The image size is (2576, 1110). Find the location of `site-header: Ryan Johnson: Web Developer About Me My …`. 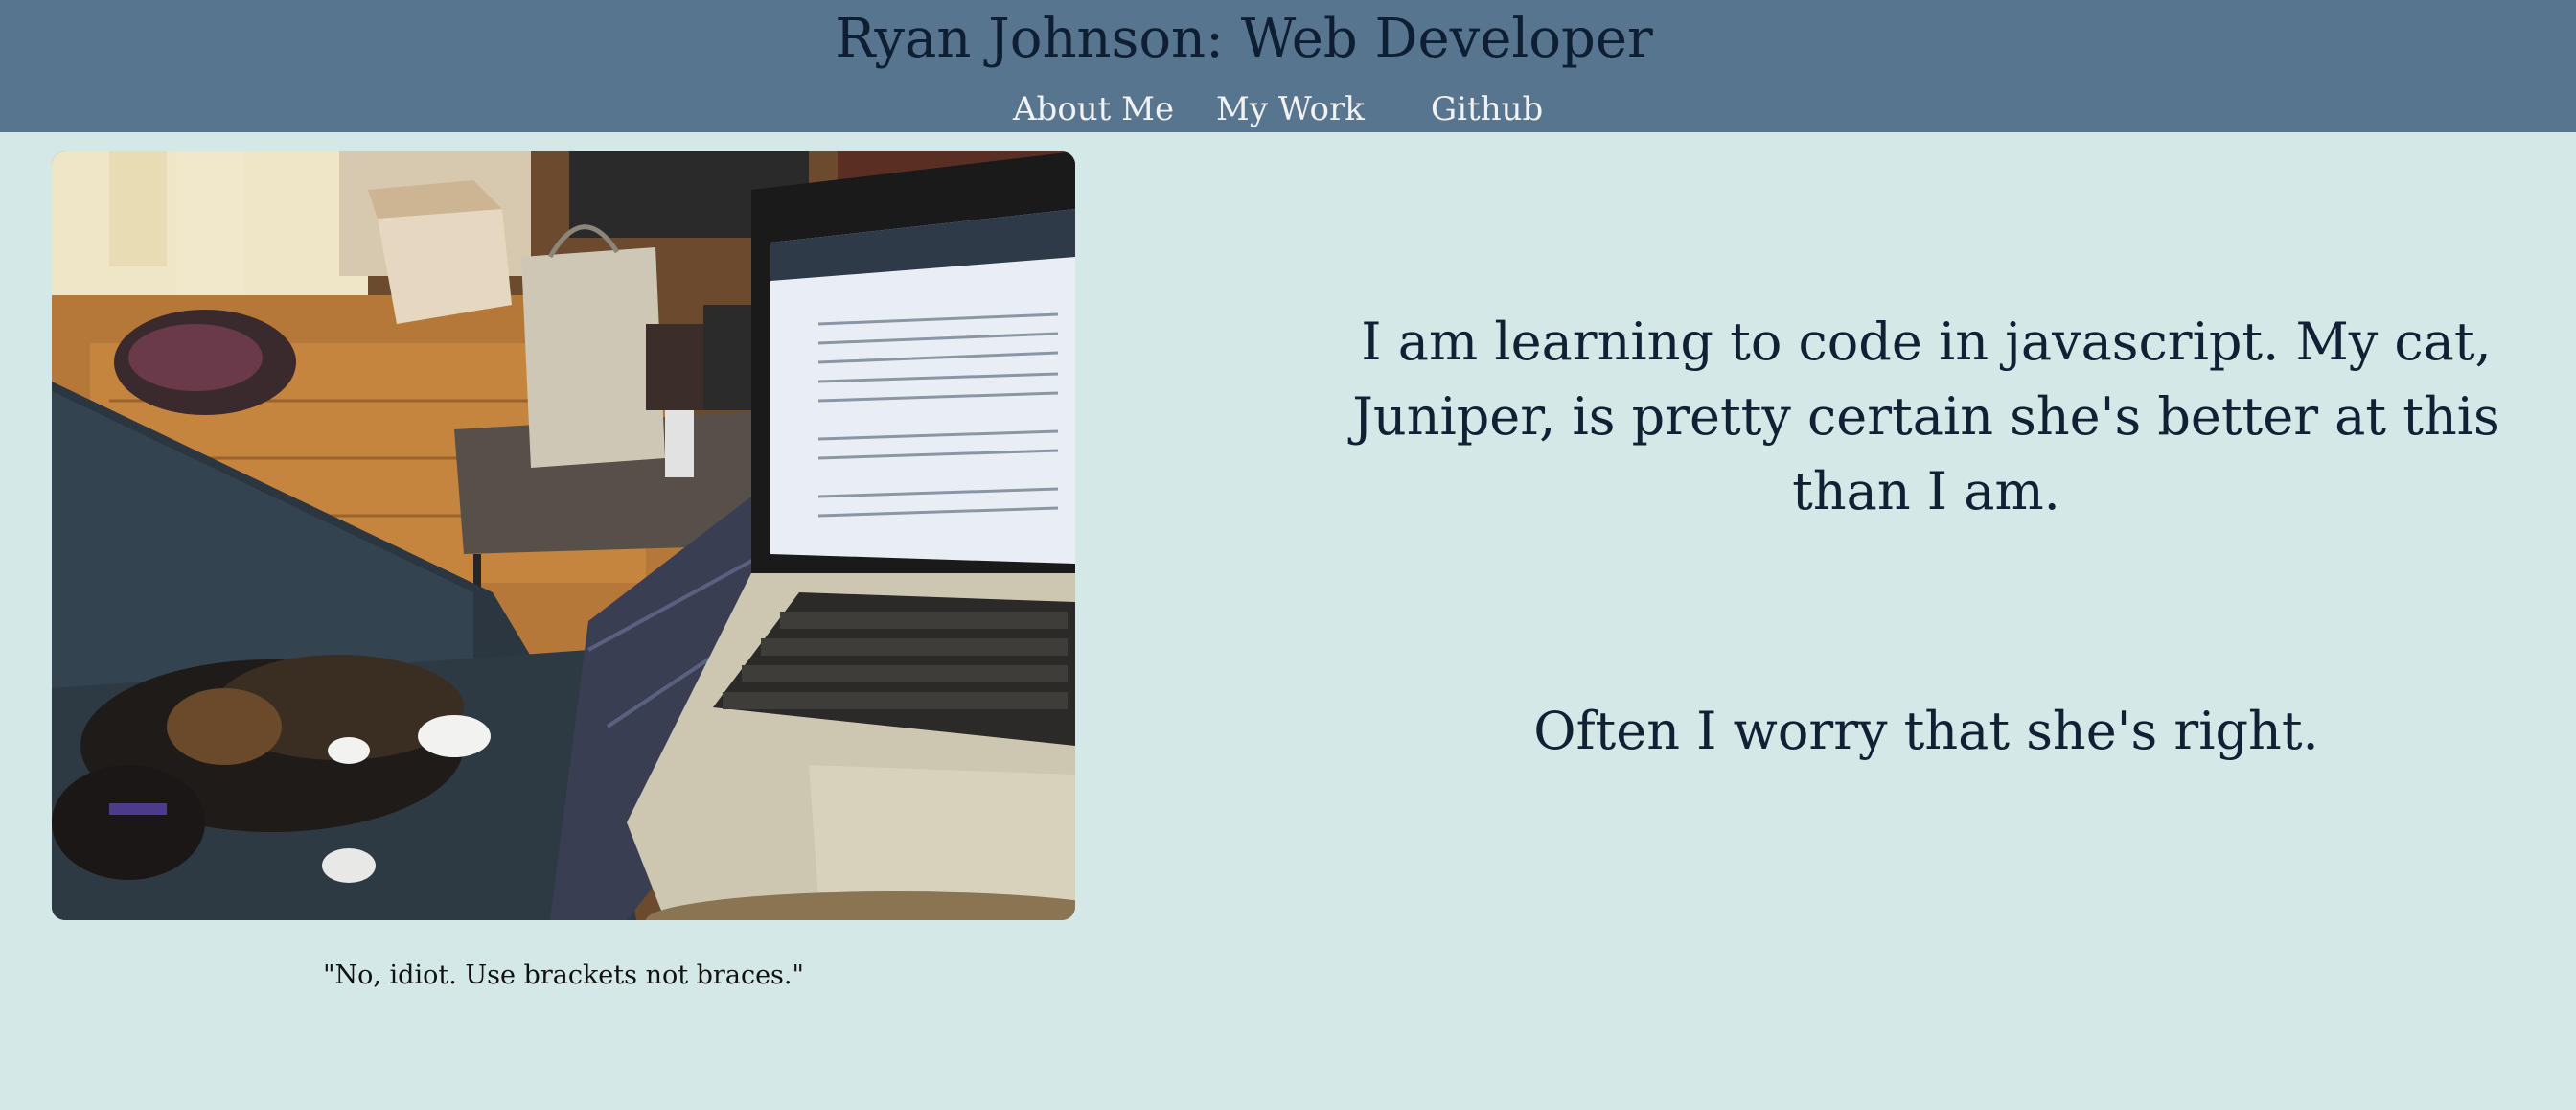

site-header: Ryan Johnson: Web Developer About Me My … is located at coordinates (1288, 66).